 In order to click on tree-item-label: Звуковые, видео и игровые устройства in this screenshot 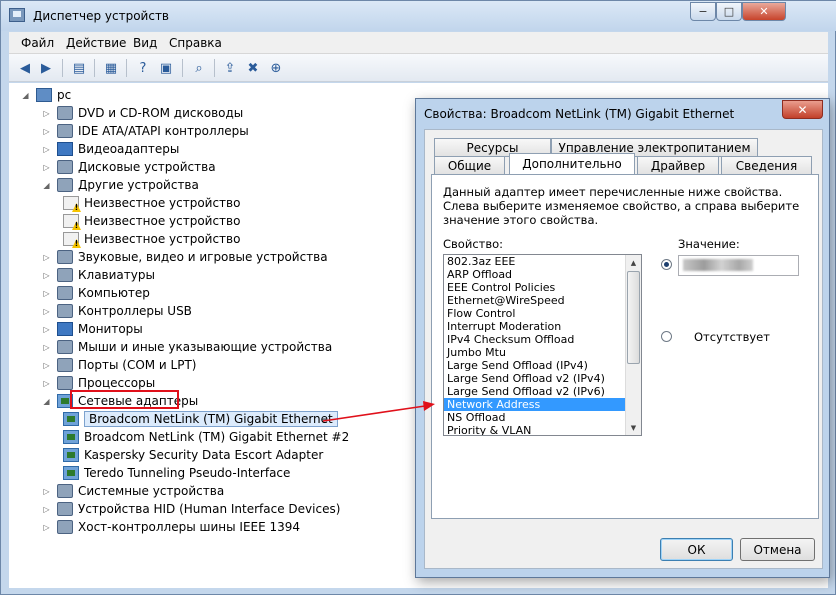, I will do `click(203, 257)`.